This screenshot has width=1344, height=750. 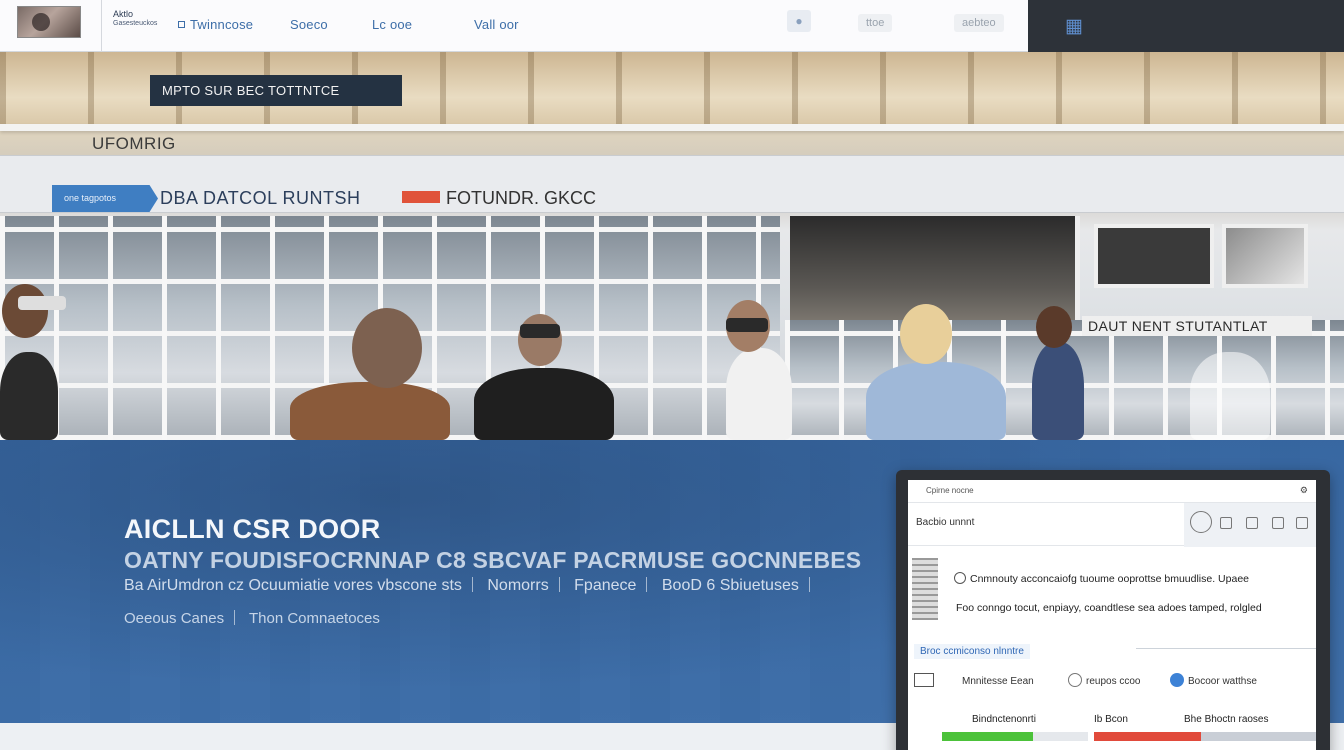 What do you see at coordinates (496, 24) in the screenshot?
I see `nav-link-4: Vall oor` at bounding box center [496, 24].